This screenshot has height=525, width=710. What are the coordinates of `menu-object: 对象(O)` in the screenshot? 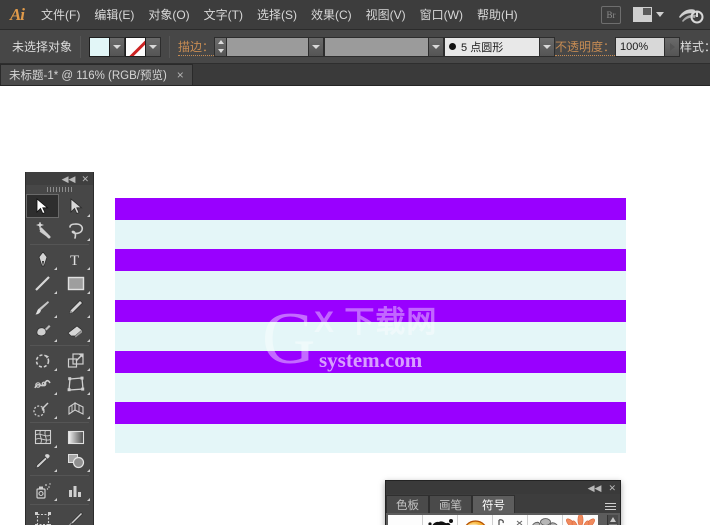 It's located at (168, 15).